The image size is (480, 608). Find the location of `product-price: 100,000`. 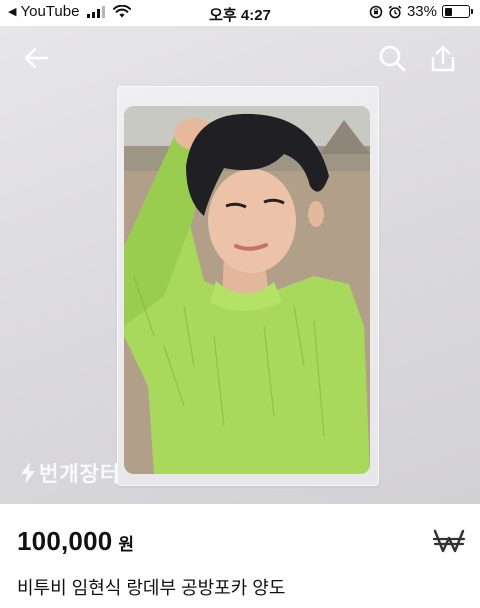

product-price: 100,000 is located at coordinates (65, 541).